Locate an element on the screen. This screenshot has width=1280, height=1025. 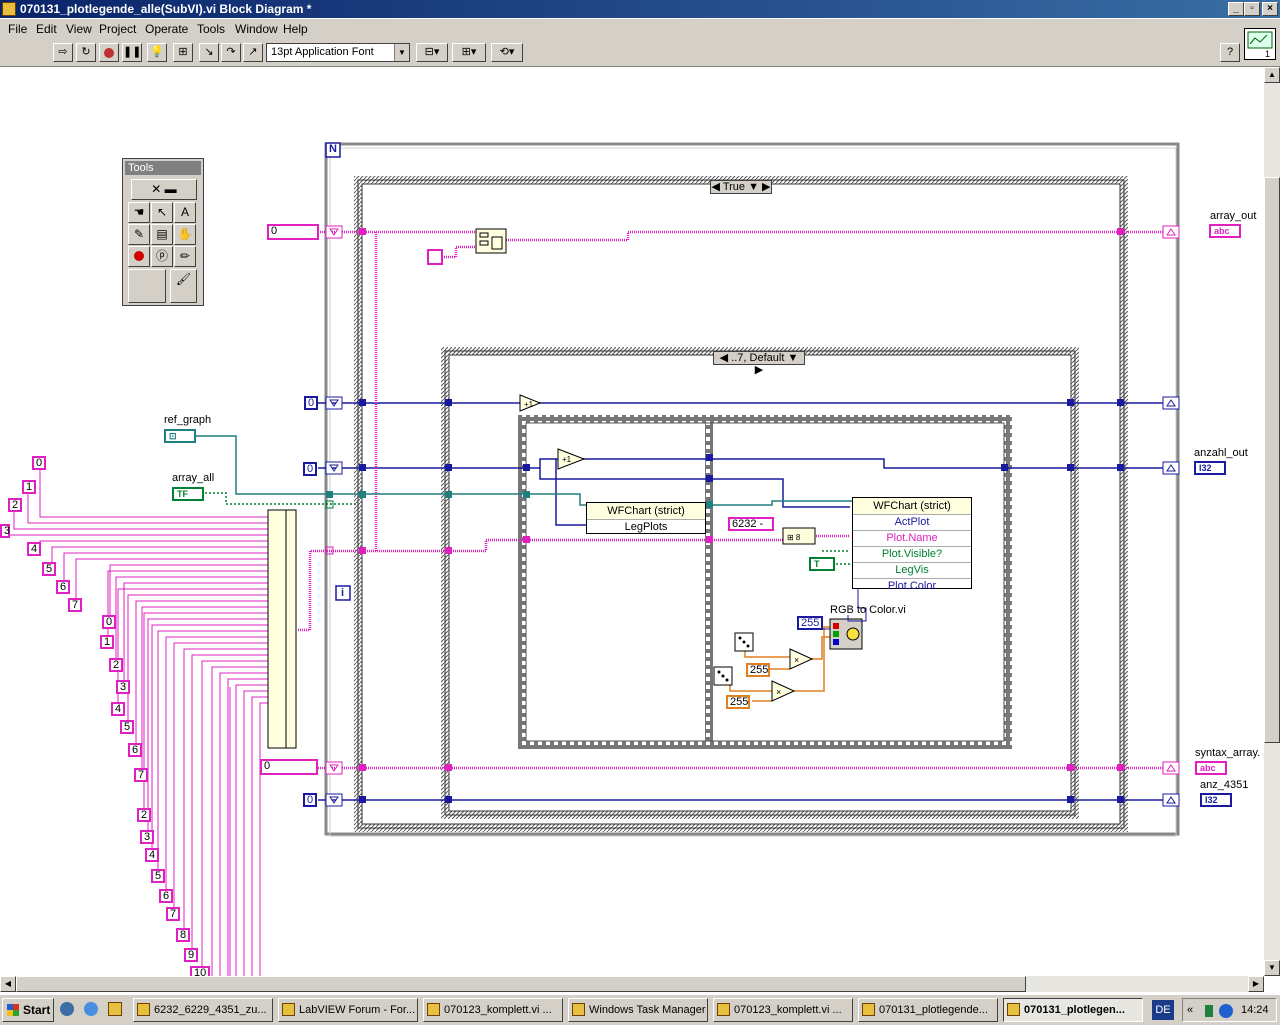
quicklaunch-ie-icon is located at coordinates (67, 1009).